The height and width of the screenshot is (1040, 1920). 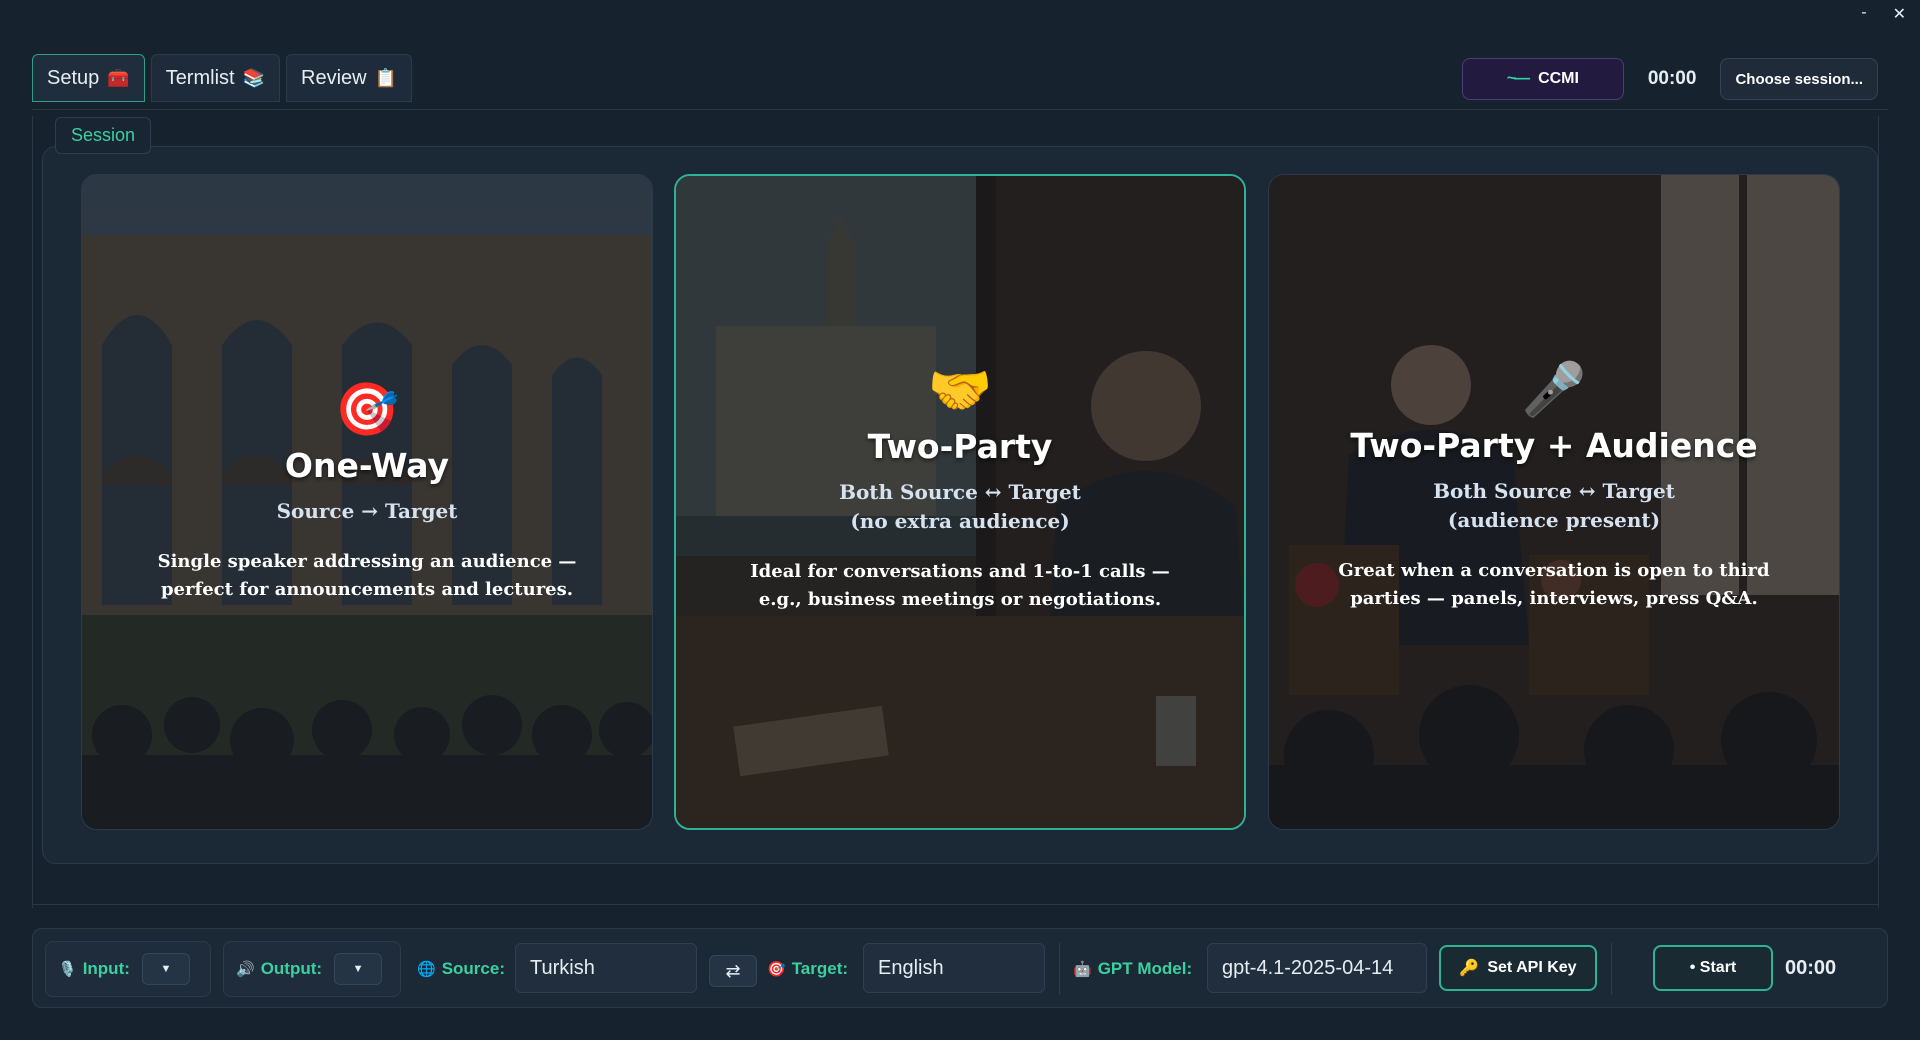 I want to click on model-label: 🤖 GPT Model:, so click(x=1132, y=969).